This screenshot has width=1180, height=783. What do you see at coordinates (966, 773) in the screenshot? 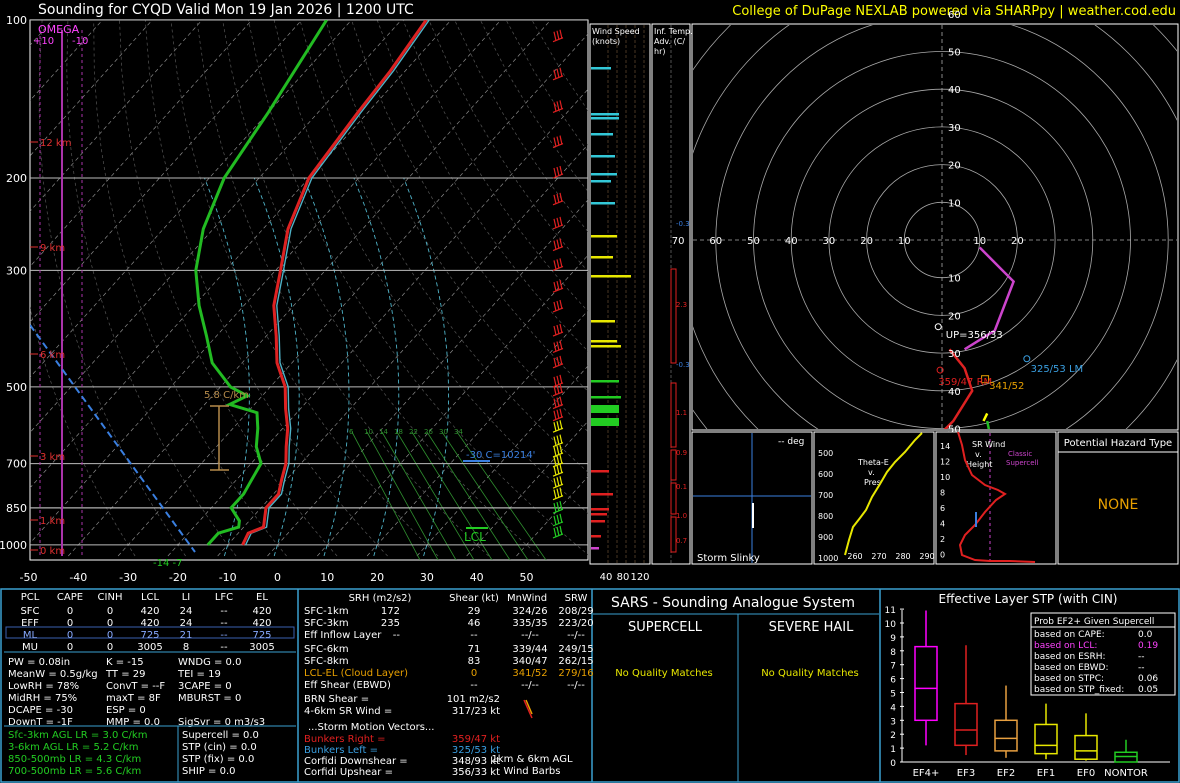
I see `stp-category: EF3` at bounding box center [966, 773].